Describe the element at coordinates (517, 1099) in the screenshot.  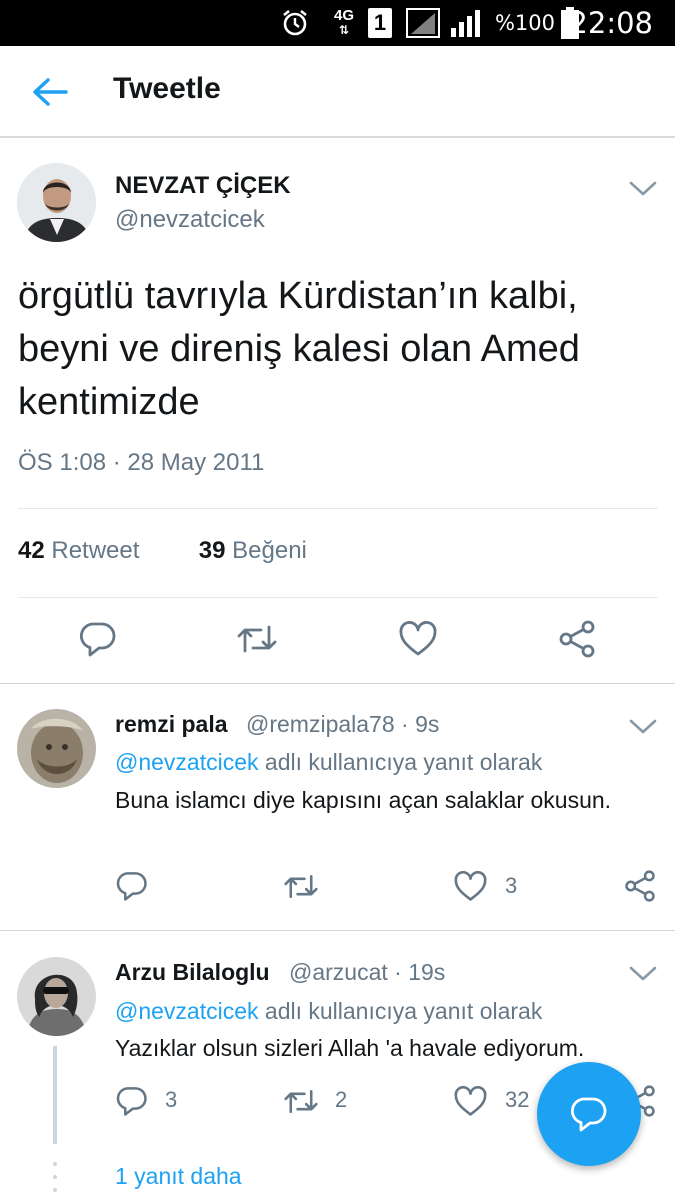
I see `like-count: 32` at that location.